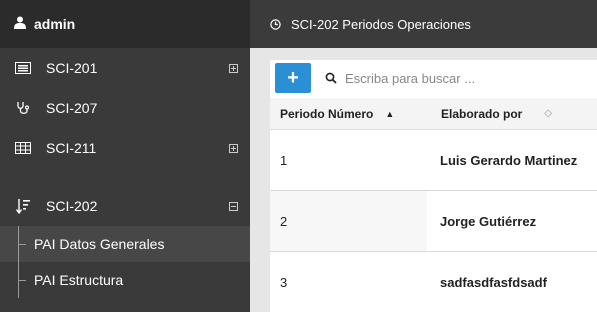  I want to click on sidebar-item-sci-202: SCI-202, so click(125, 206).